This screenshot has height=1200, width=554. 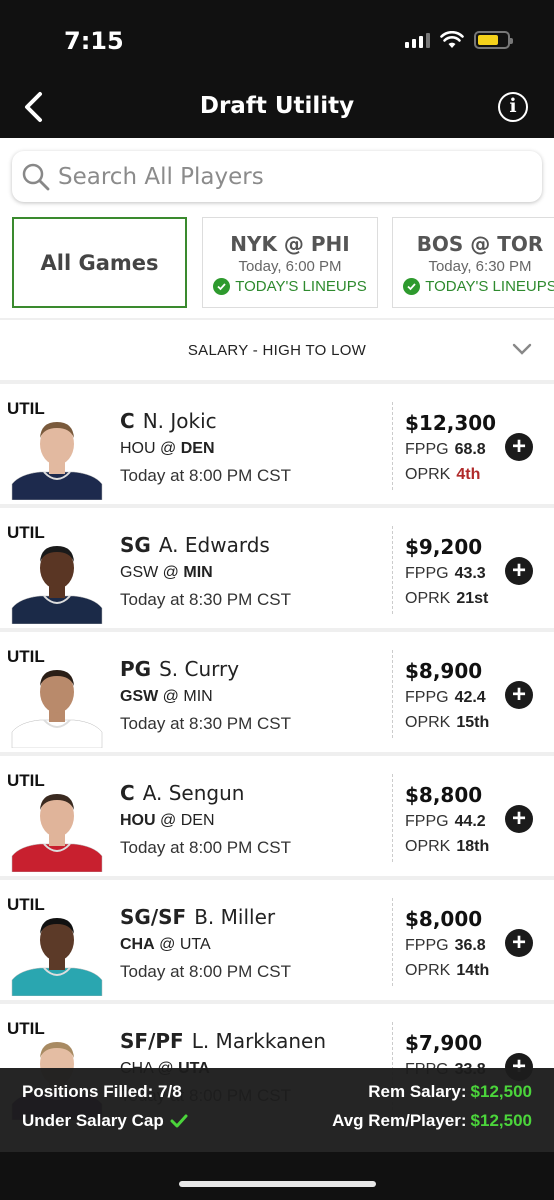 What do you see at coordinates (206, 475) in the screenshot?
I see `game-time: Today at 8:00 PM CST` at bounding box center [206, 475].